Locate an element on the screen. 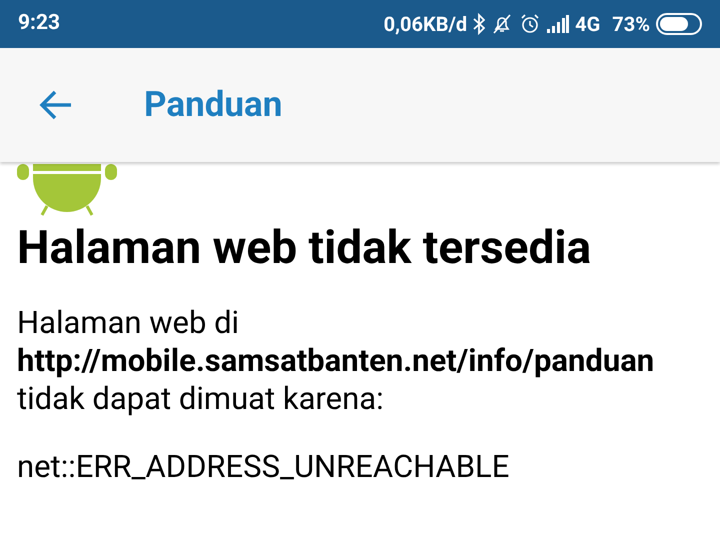 The height and width of the screenshot is (540, 720). status-time: 9:23 is located at coordinates (39, 24).